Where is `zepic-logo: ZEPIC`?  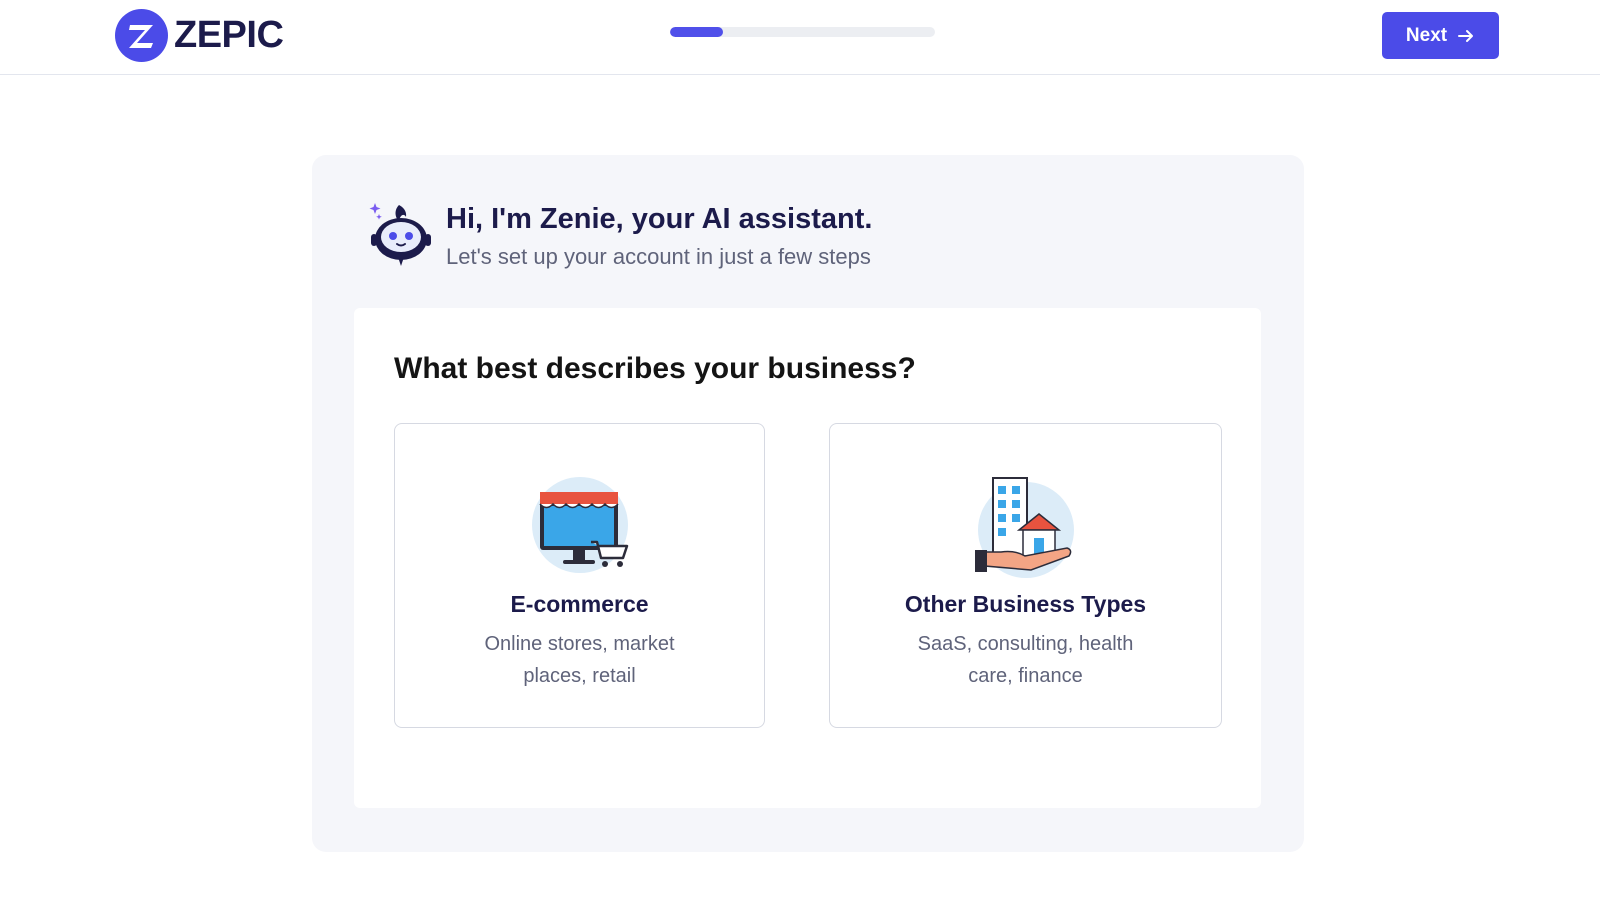
zepic-logo: ZEPIC is located at coordinates (199, 35).